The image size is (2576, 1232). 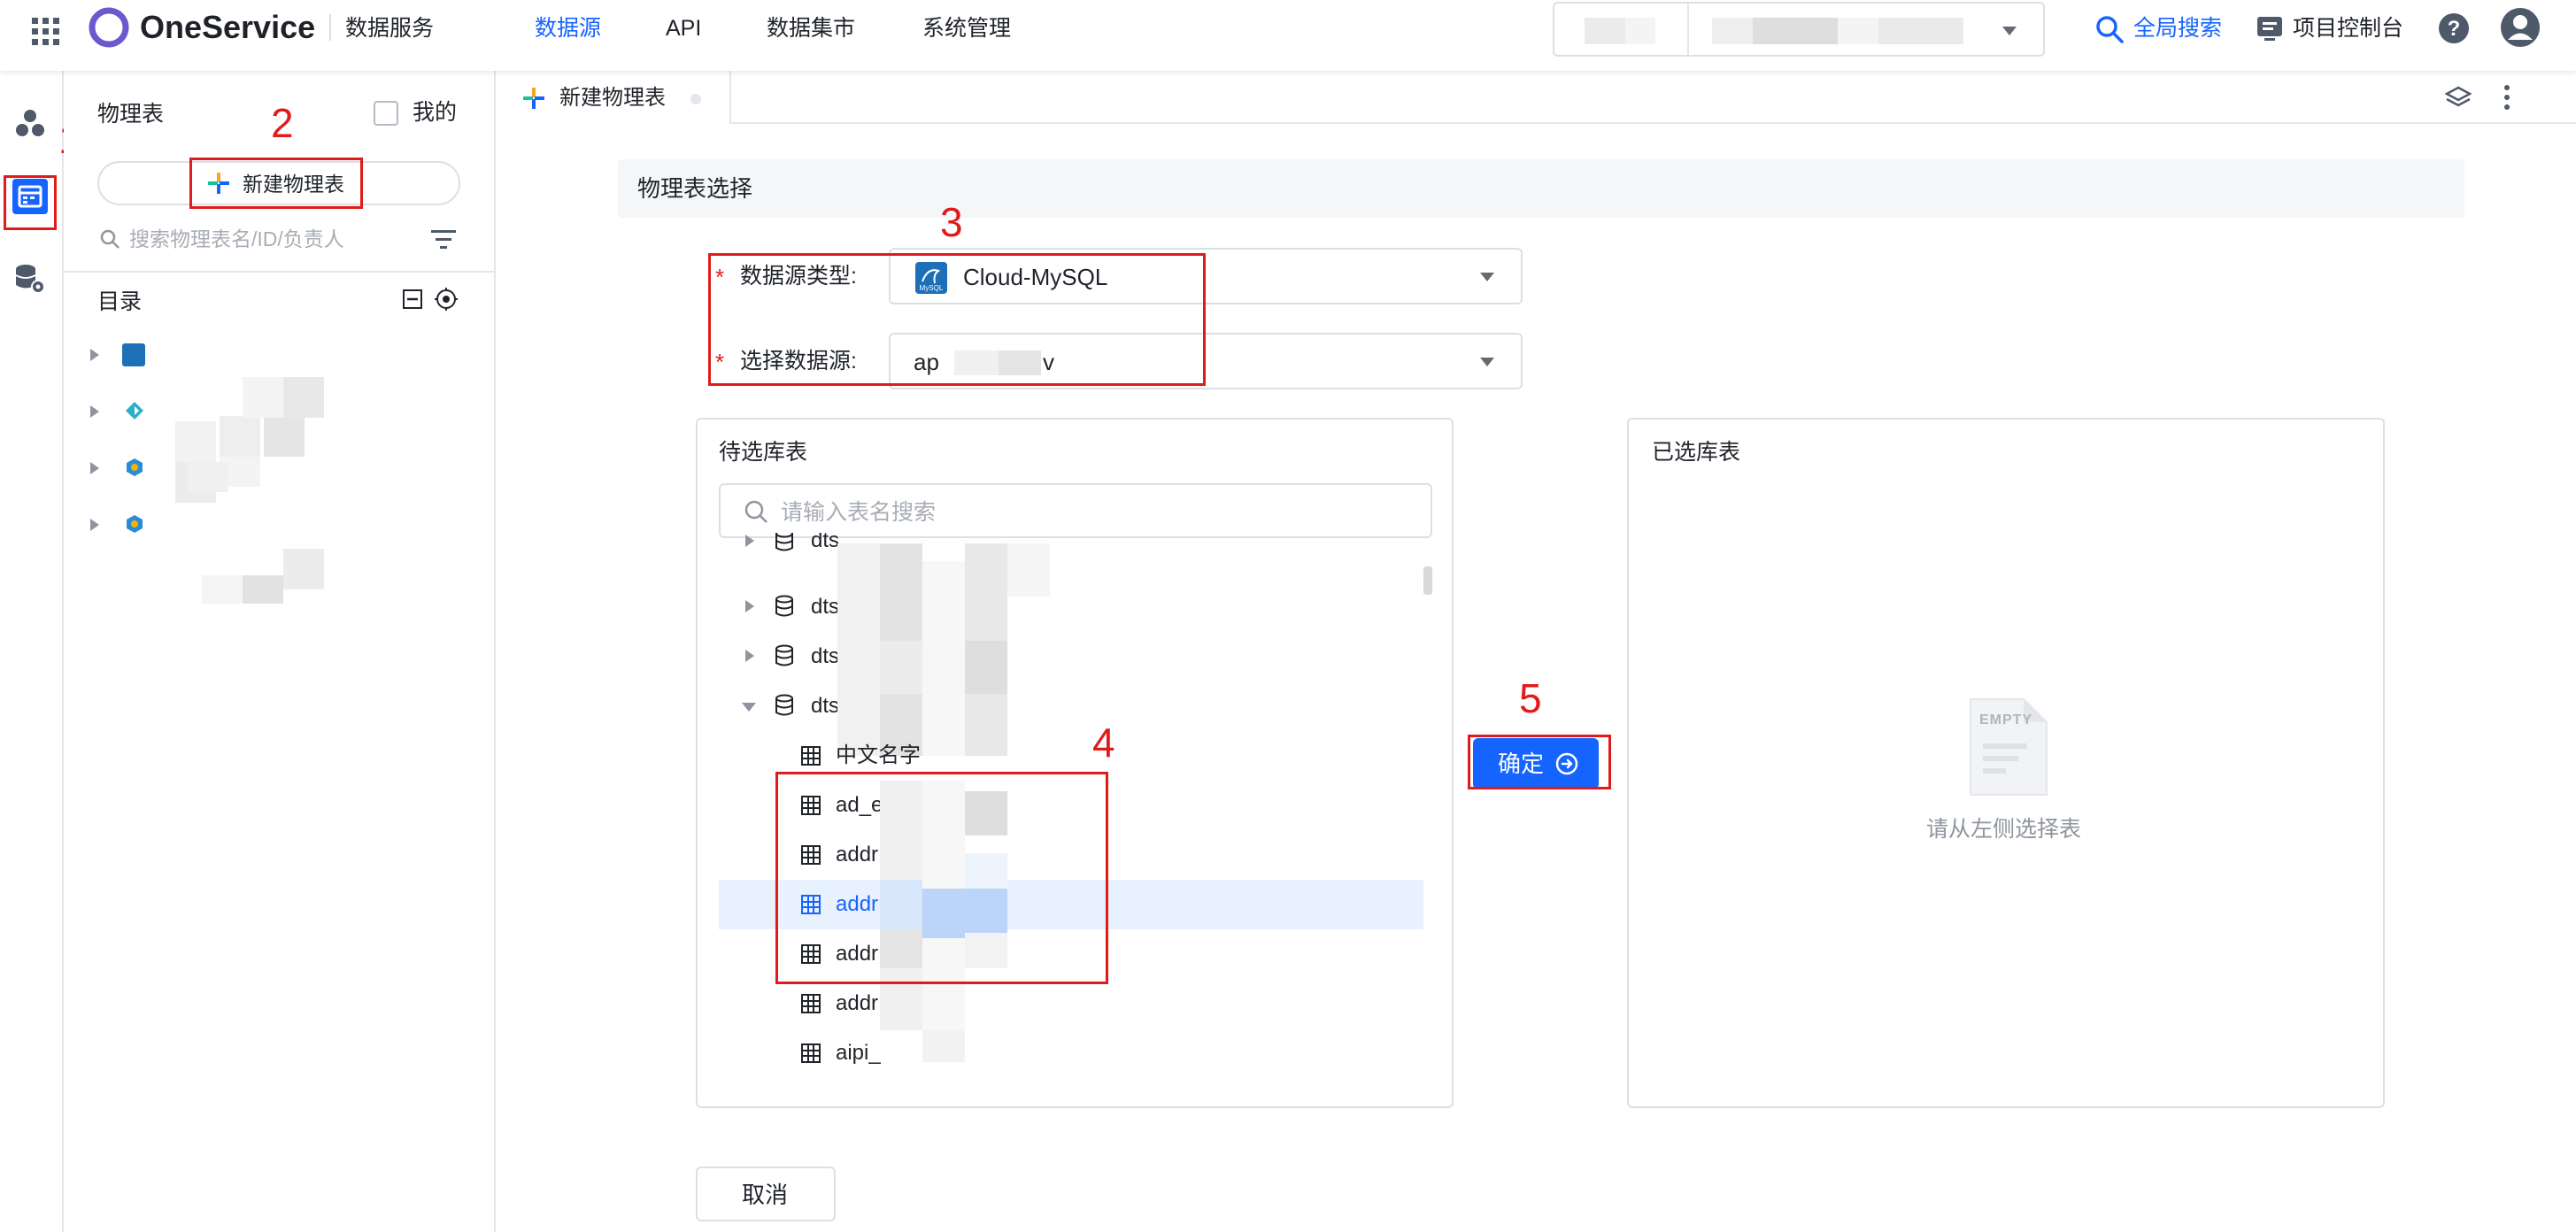 I want to click on app-logo-text: OneService, so click(x=228, y=27).